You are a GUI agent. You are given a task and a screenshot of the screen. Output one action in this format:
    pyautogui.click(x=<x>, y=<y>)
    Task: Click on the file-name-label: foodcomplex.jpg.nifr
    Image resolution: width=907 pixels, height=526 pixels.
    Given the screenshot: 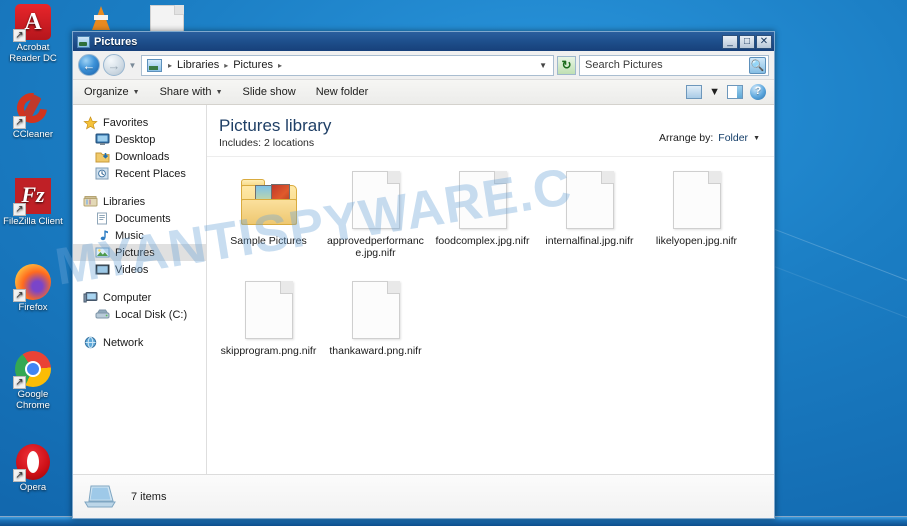 What is the action you would take?
    pyautogui.click(x=482, y=241)
    